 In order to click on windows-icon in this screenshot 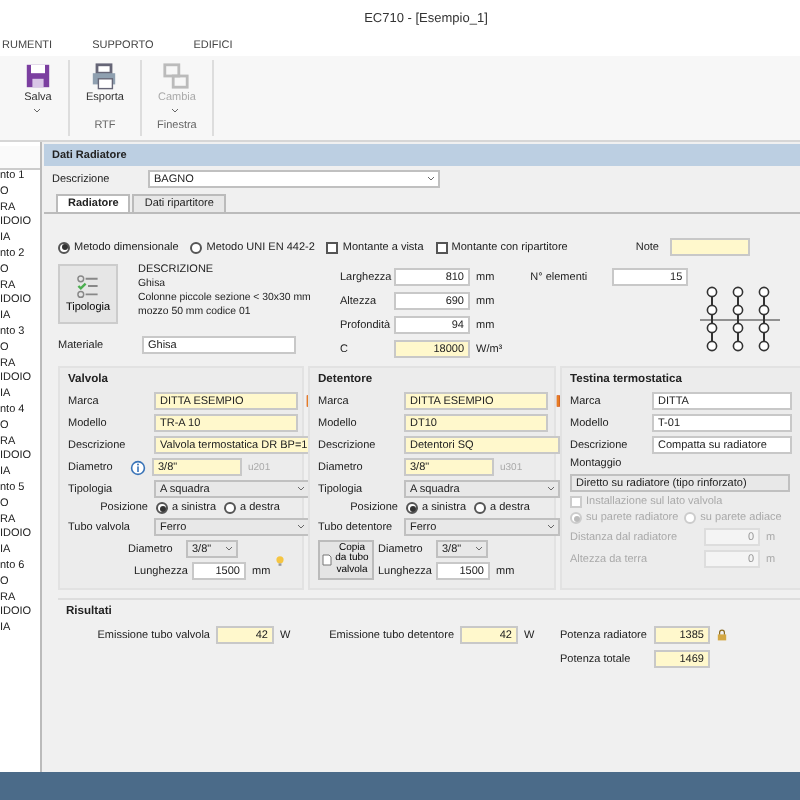, I will do `click(176, 76)`.